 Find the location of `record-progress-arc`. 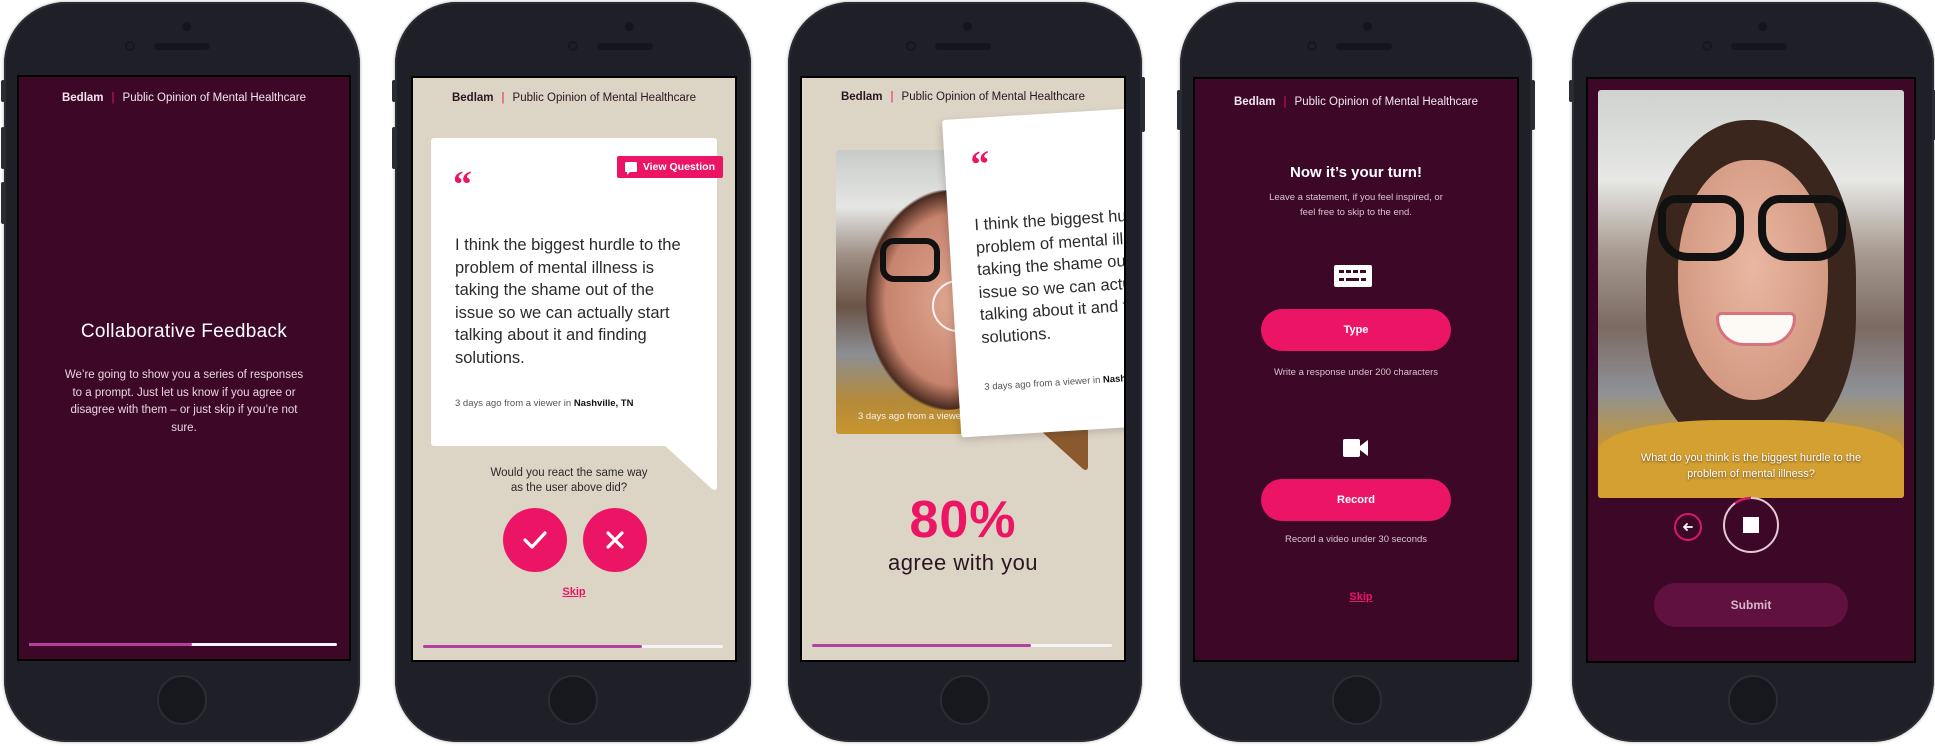

record-progress-arc is located at coordinates (1743, 500).